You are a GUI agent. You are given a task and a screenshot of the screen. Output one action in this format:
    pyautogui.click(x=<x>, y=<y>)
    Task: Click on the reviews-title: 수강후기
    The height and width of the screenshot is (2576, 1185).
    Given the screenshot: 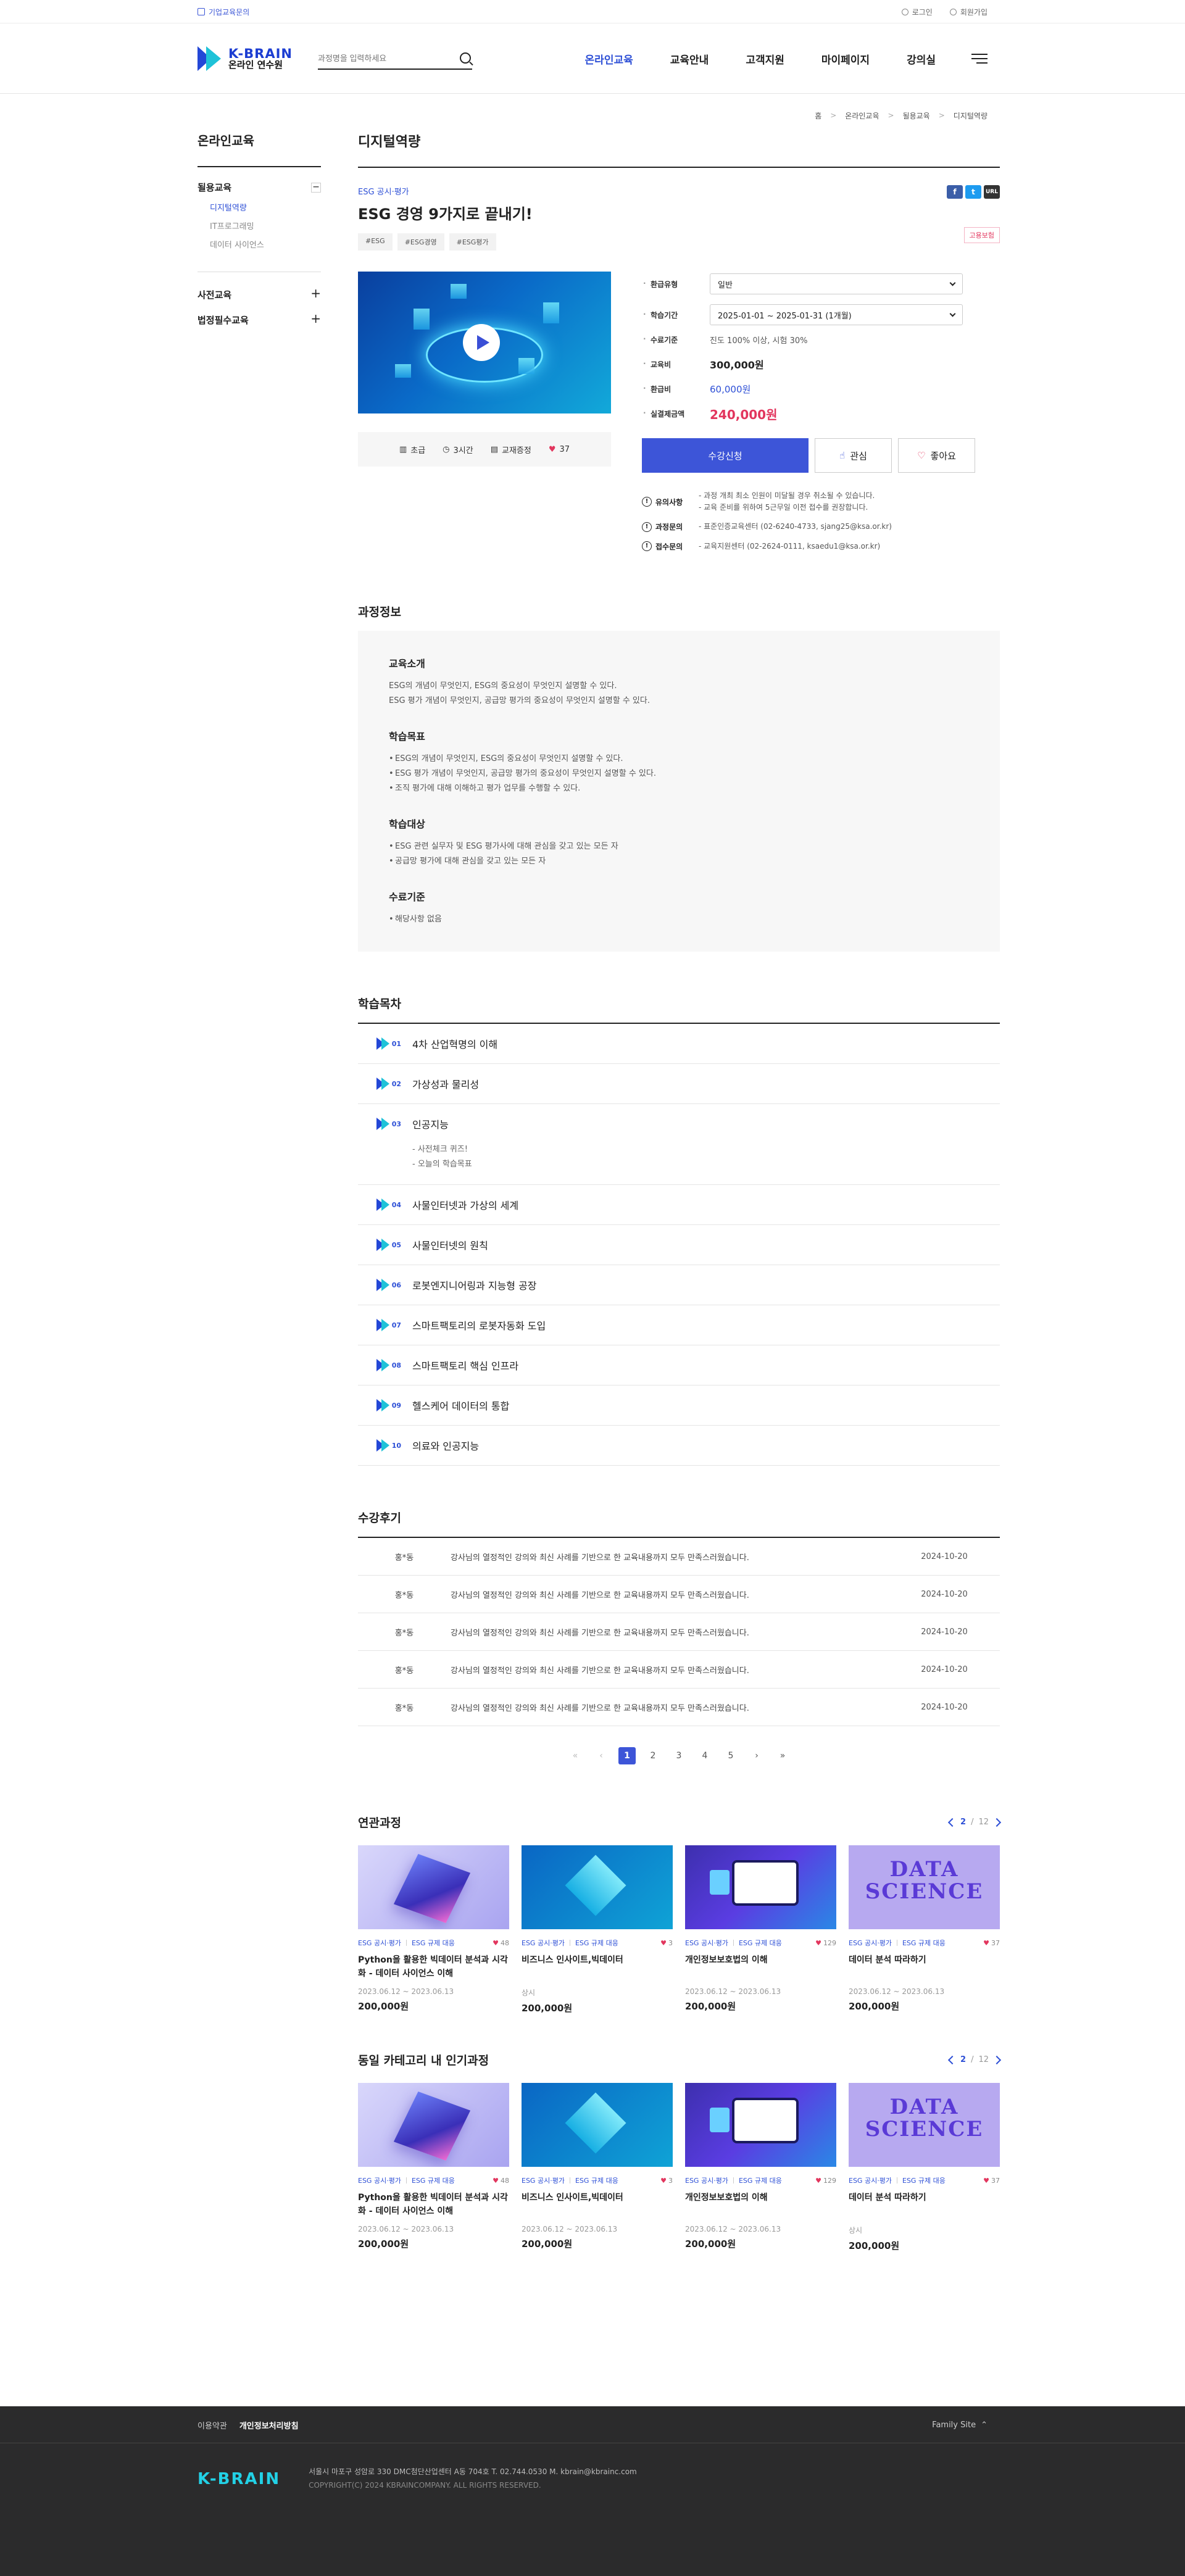 What is the action you would take?
    pyautogui.click(x=679, y=1524)
    